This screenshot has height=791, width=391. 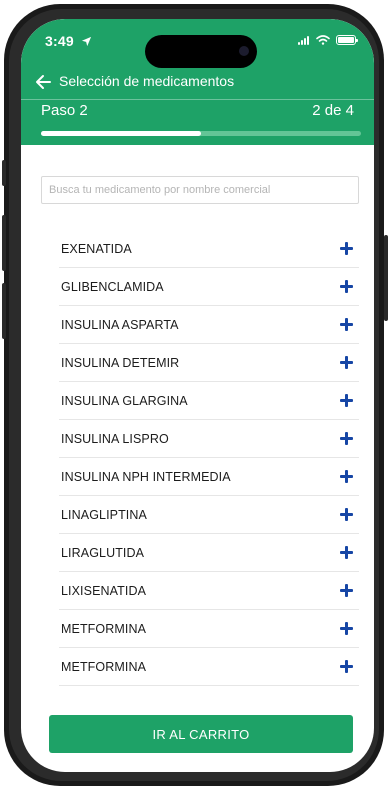 I want to click on step-count: 2 de 4, so click(x=333, y=110).